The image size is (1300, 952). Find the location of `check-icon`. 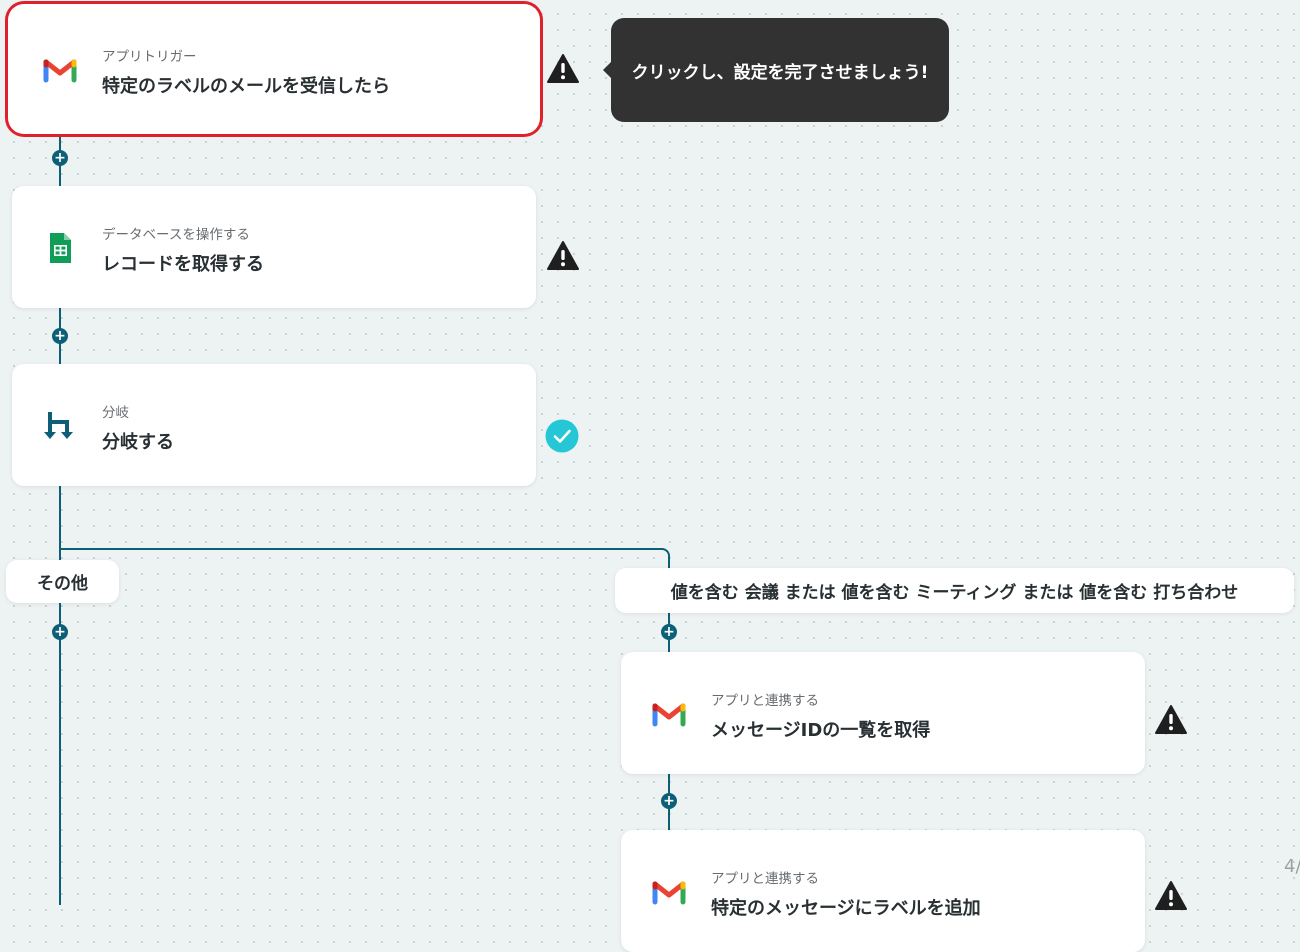

check-icon is located at coordinates (562, 436).